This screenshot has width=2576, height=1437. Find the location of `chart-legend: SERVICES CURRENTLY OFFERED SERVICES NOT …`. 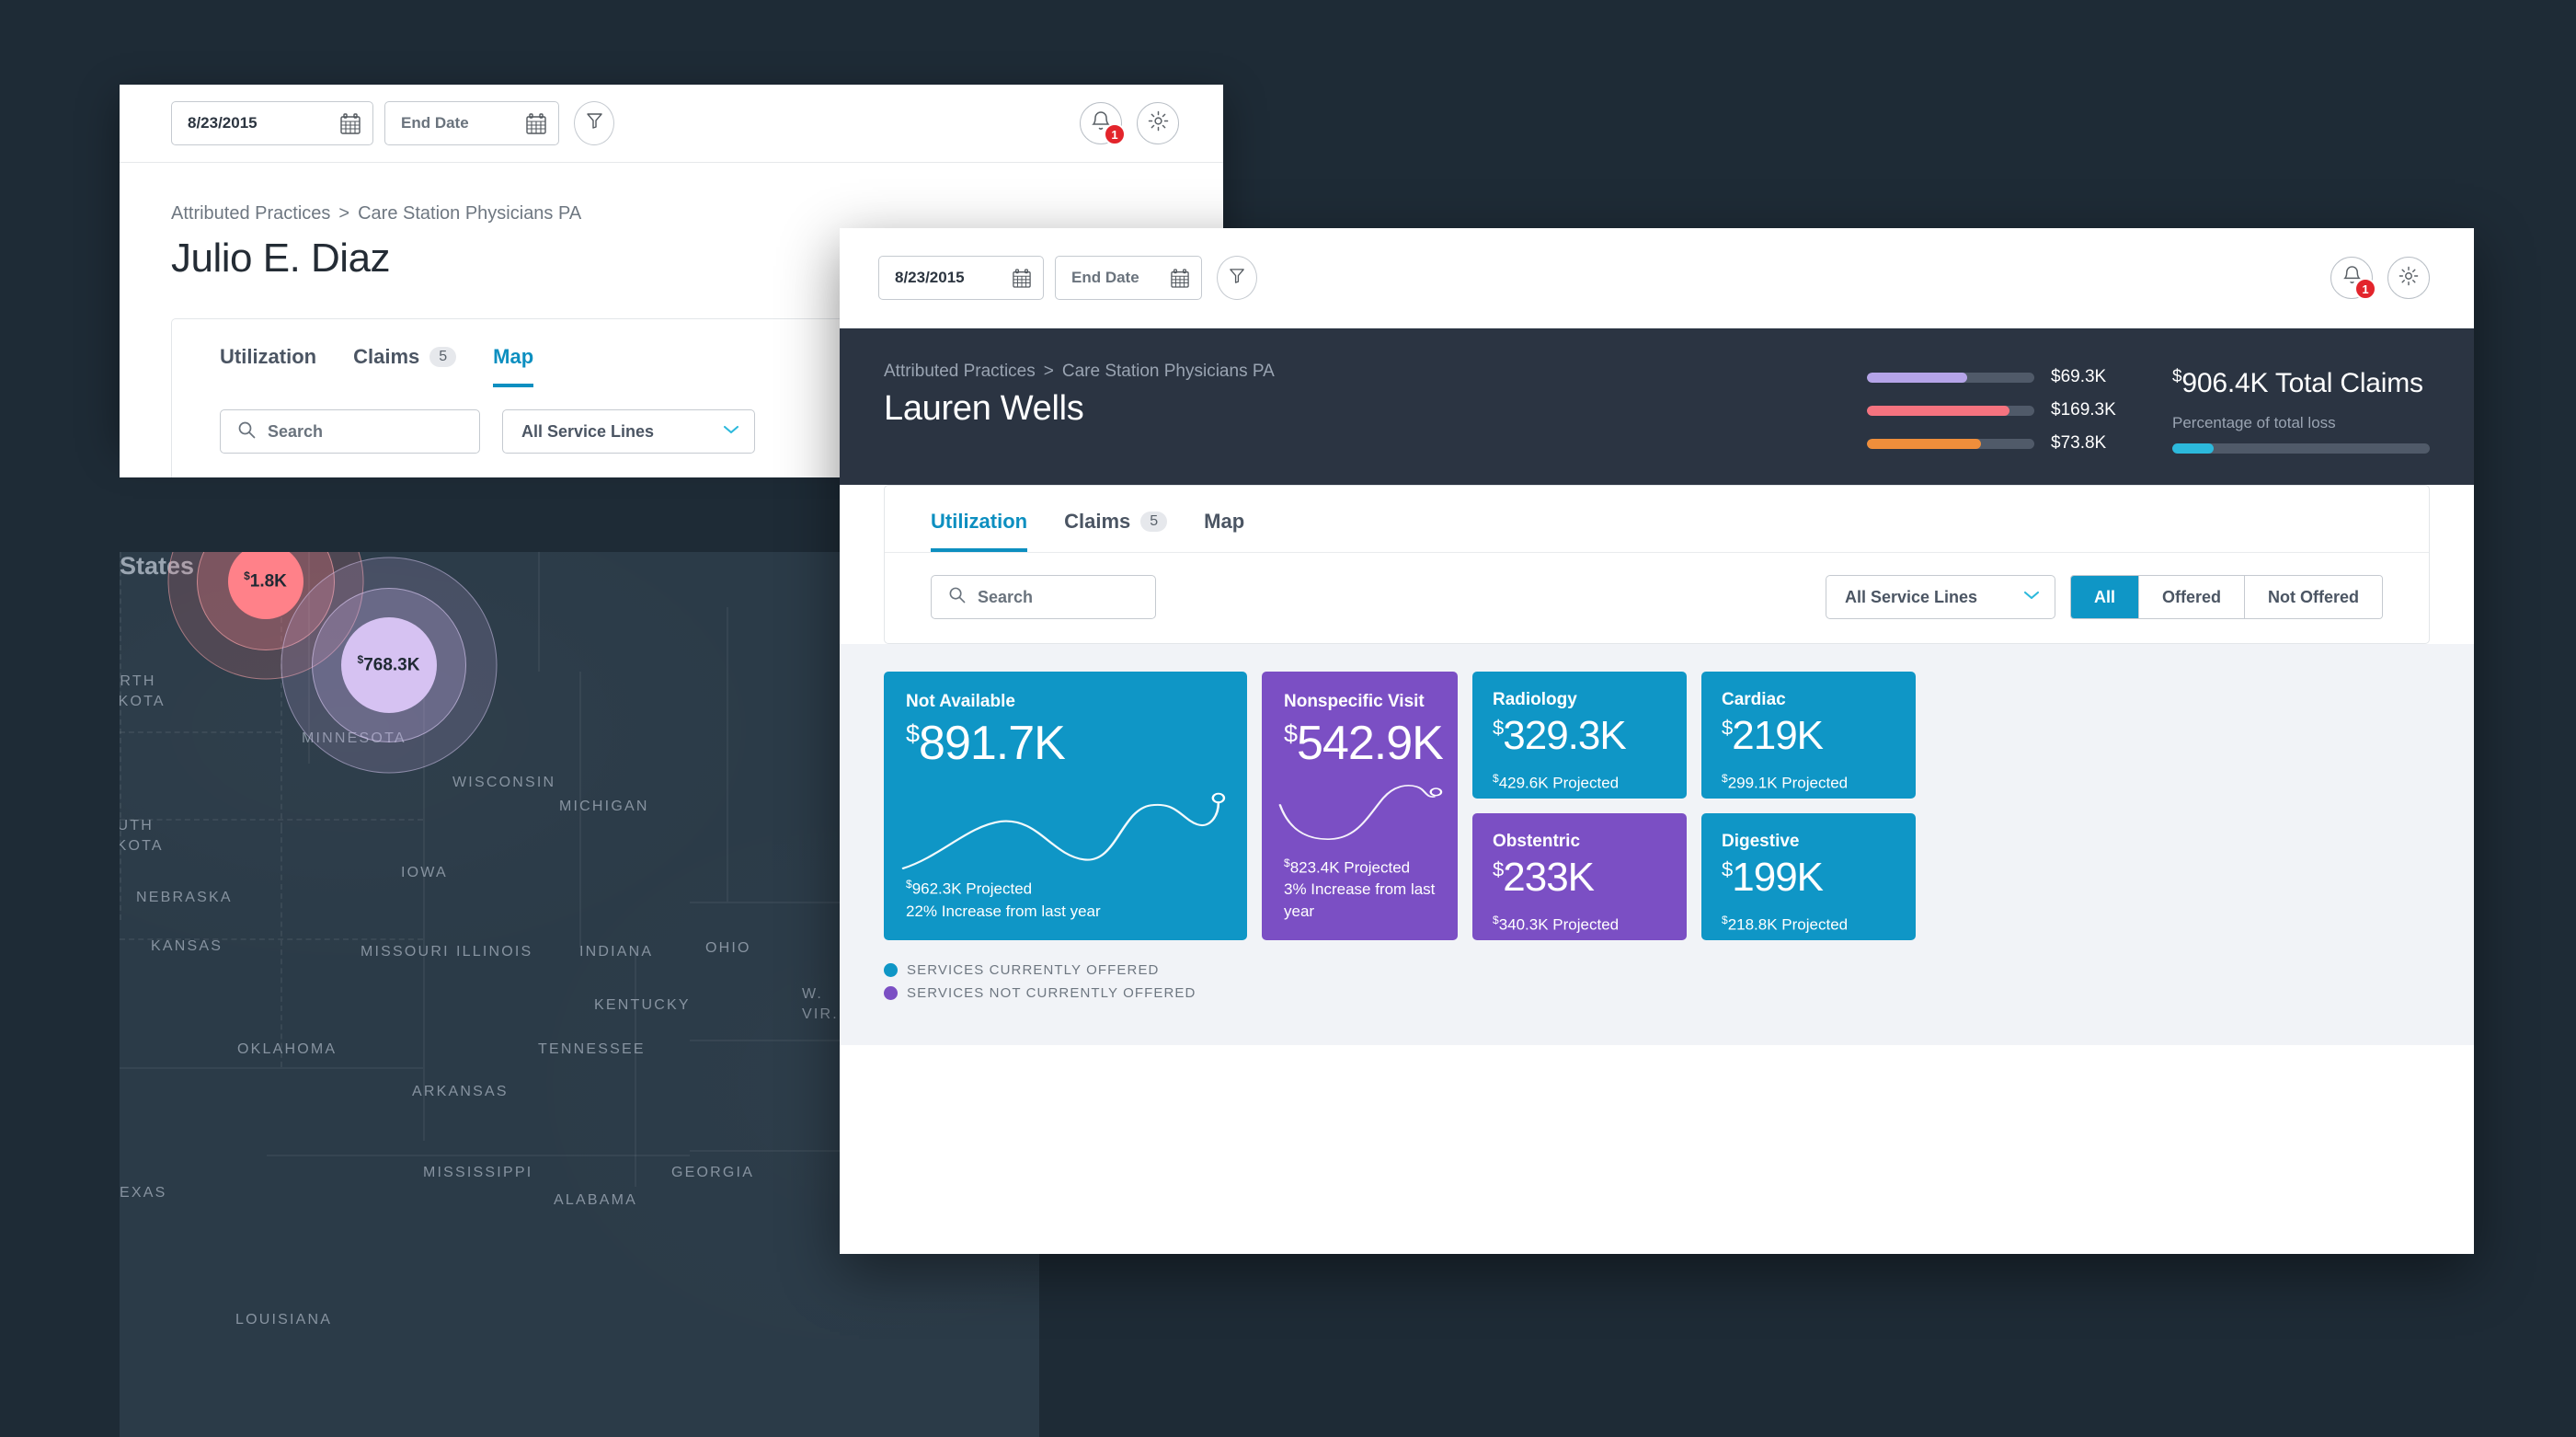

chart-legend: SERVICES CURRENTLY OFFERED SERVICES NOT … is located at coordinates (1657, 981).